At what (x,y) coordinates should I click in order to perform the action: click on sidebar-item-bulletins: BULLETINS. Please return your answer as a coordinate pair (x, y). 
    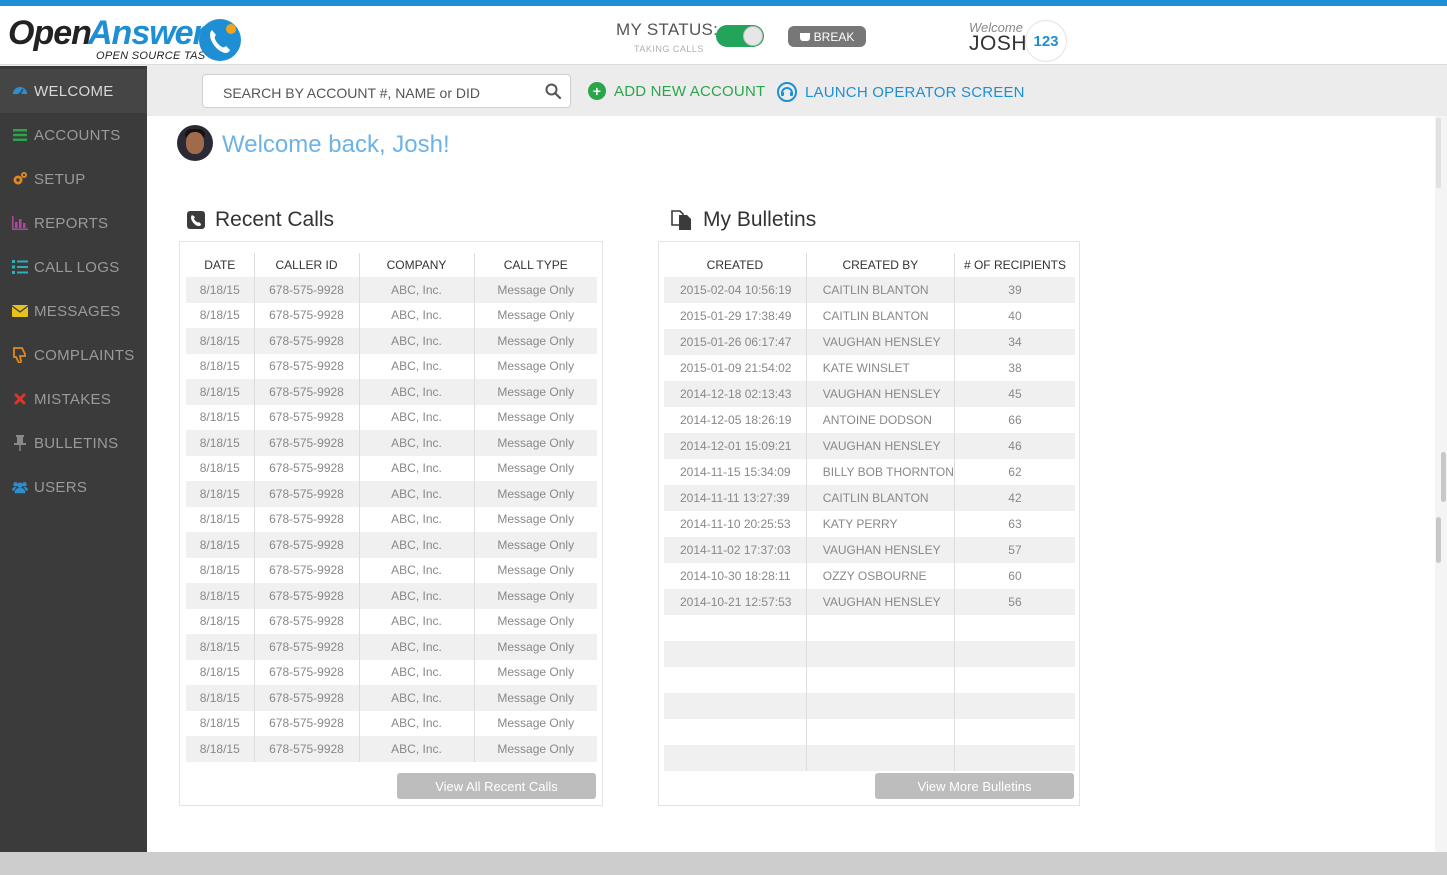
    Looking at the image, I should click on (73, 443).